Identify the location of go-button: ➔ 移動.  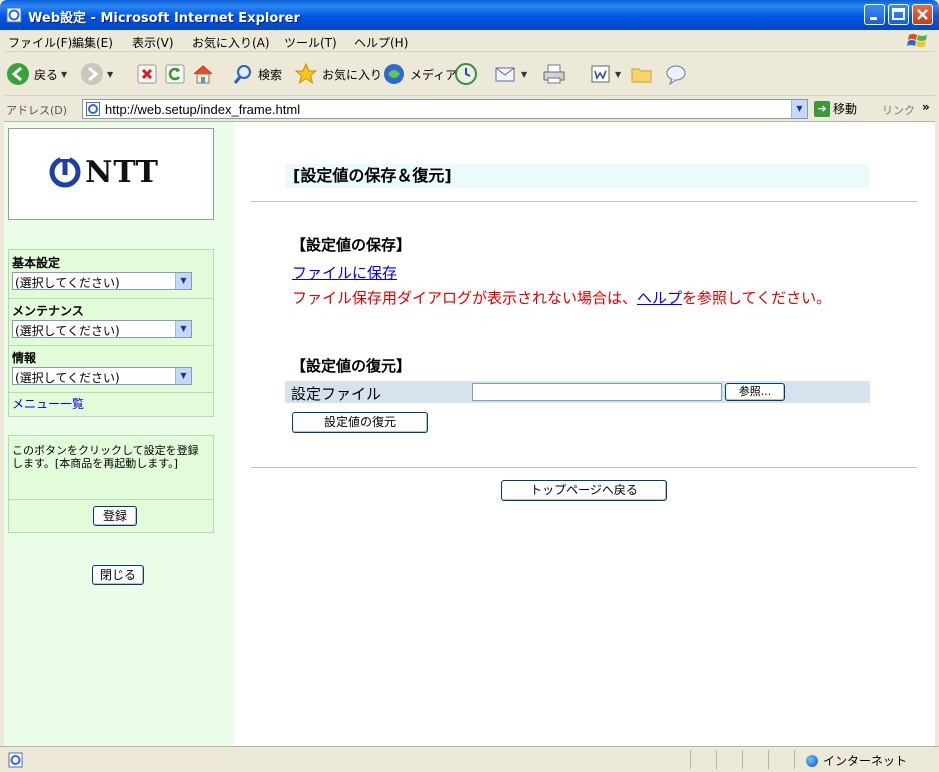
(835, 108).